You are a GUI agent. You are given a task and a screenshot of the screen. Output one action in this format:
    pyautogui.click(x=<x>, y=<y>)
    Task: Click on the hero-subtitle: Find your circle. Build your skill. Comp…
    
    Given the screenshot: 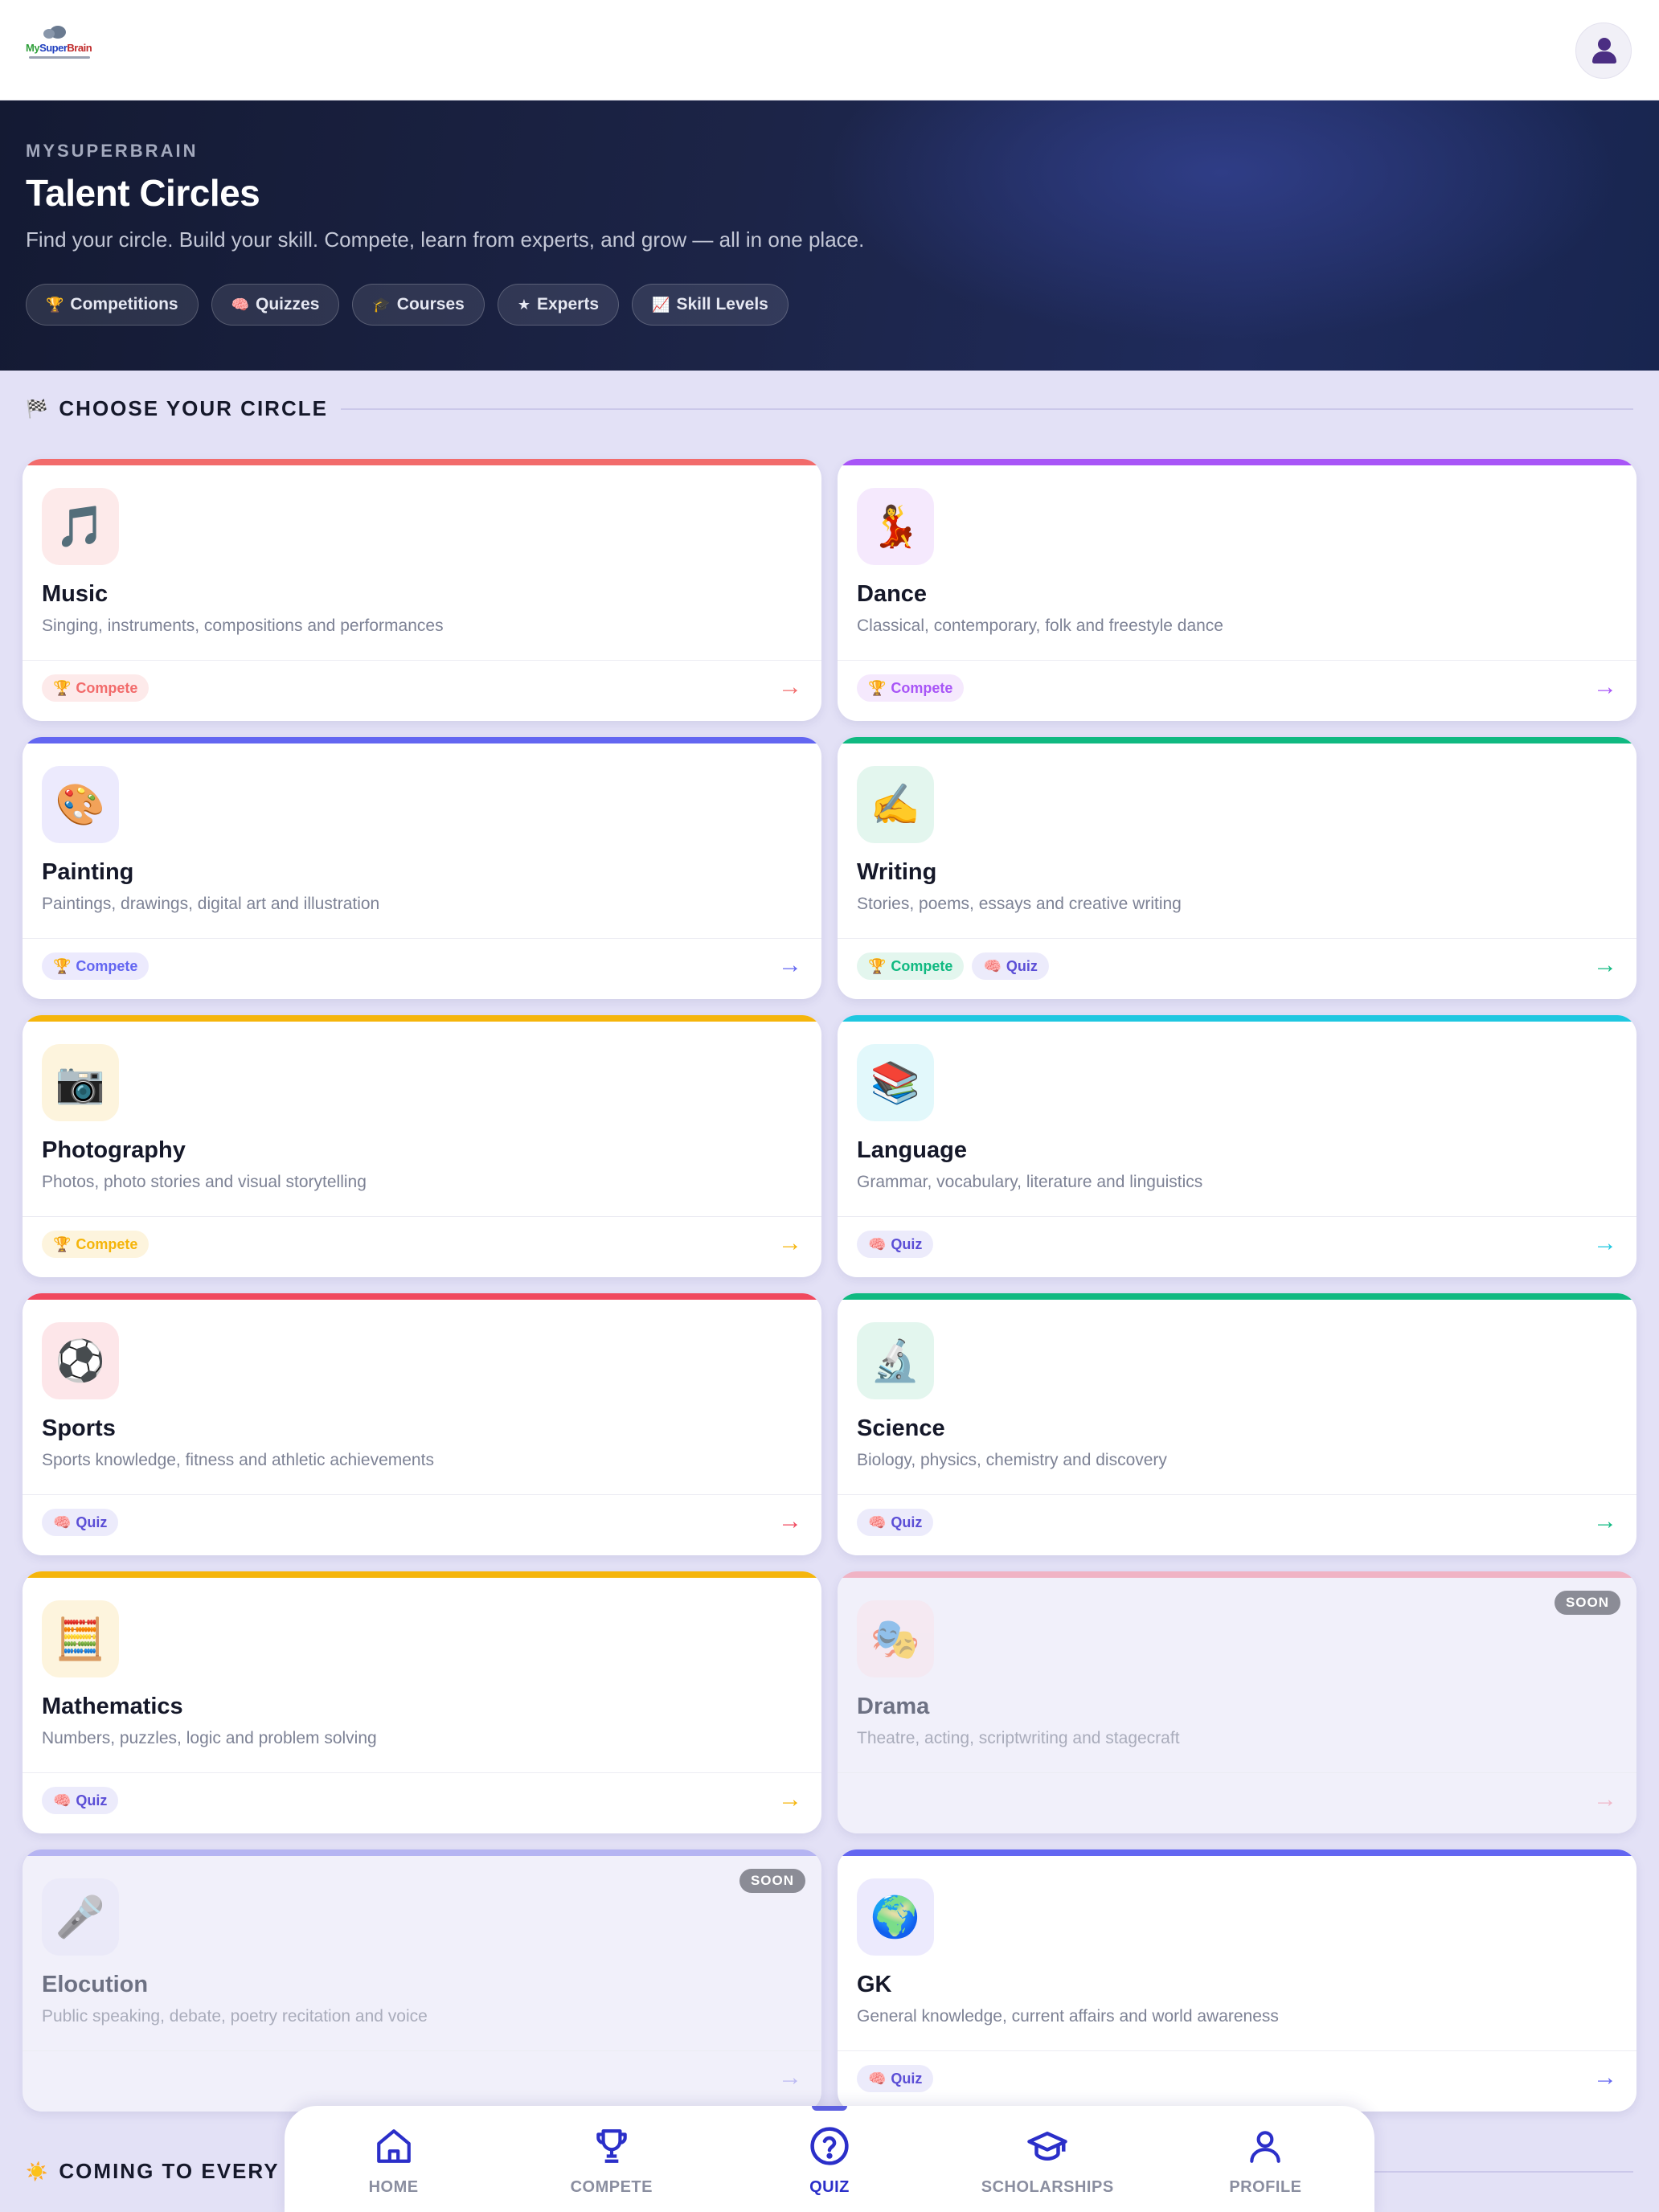 What is the action you would take?
    pyautogui.click(x=445, y=239)
    